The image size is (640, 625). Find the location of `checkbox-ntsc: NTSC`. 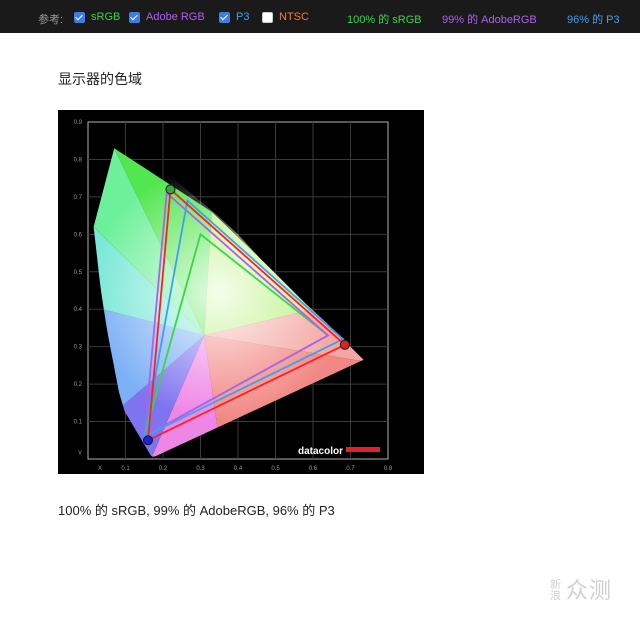

checkbox-ntsc: NTSC is located at coordinates (285, 17).